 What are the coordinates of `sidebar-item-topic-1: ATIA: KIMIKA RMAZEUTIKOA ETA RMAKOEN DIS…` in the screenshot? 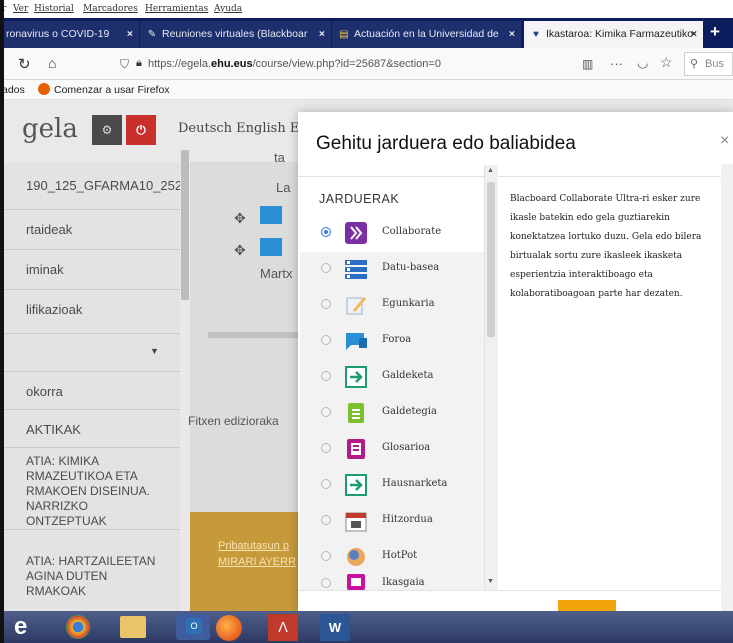 It's located at (90, 489).